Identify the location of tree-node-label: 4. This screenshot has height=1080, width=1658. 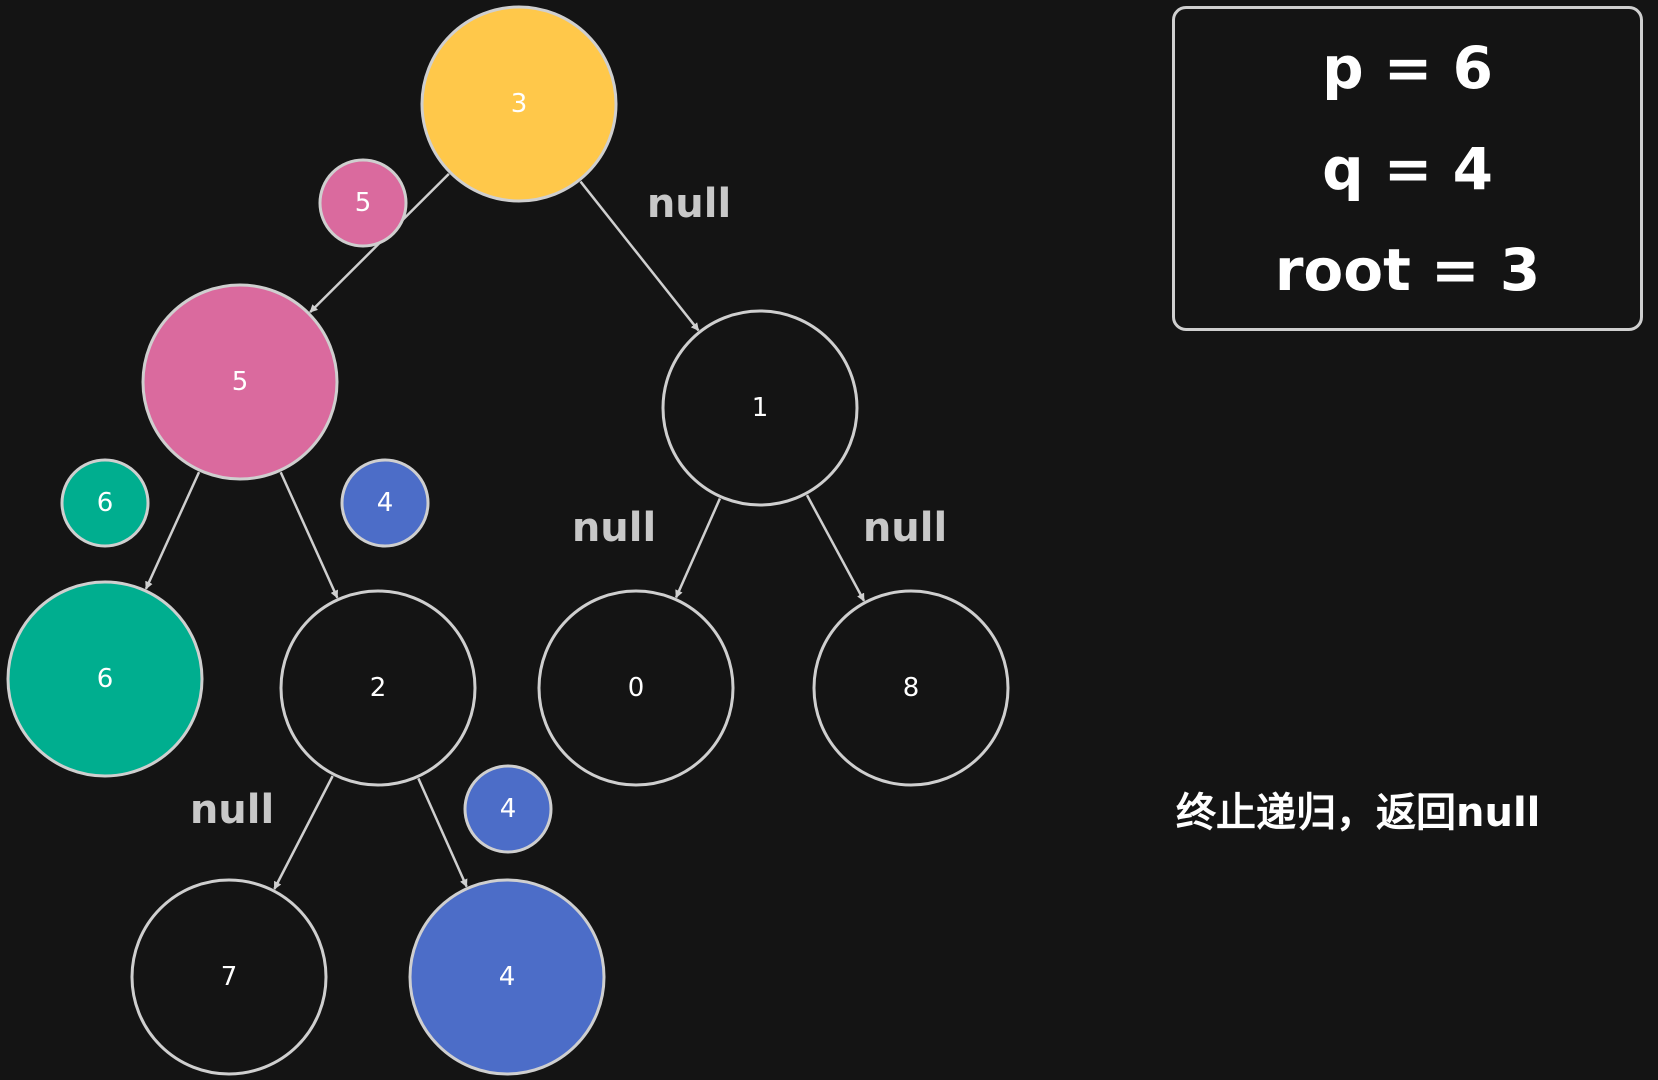
(507, 977).